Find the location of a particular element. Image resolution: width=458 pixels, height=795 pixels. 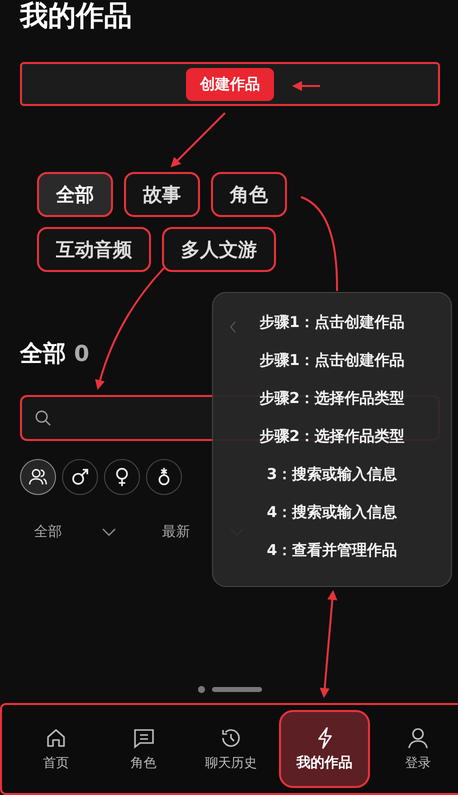

page-title: 我的作品 is located at coordinates (76, 16).